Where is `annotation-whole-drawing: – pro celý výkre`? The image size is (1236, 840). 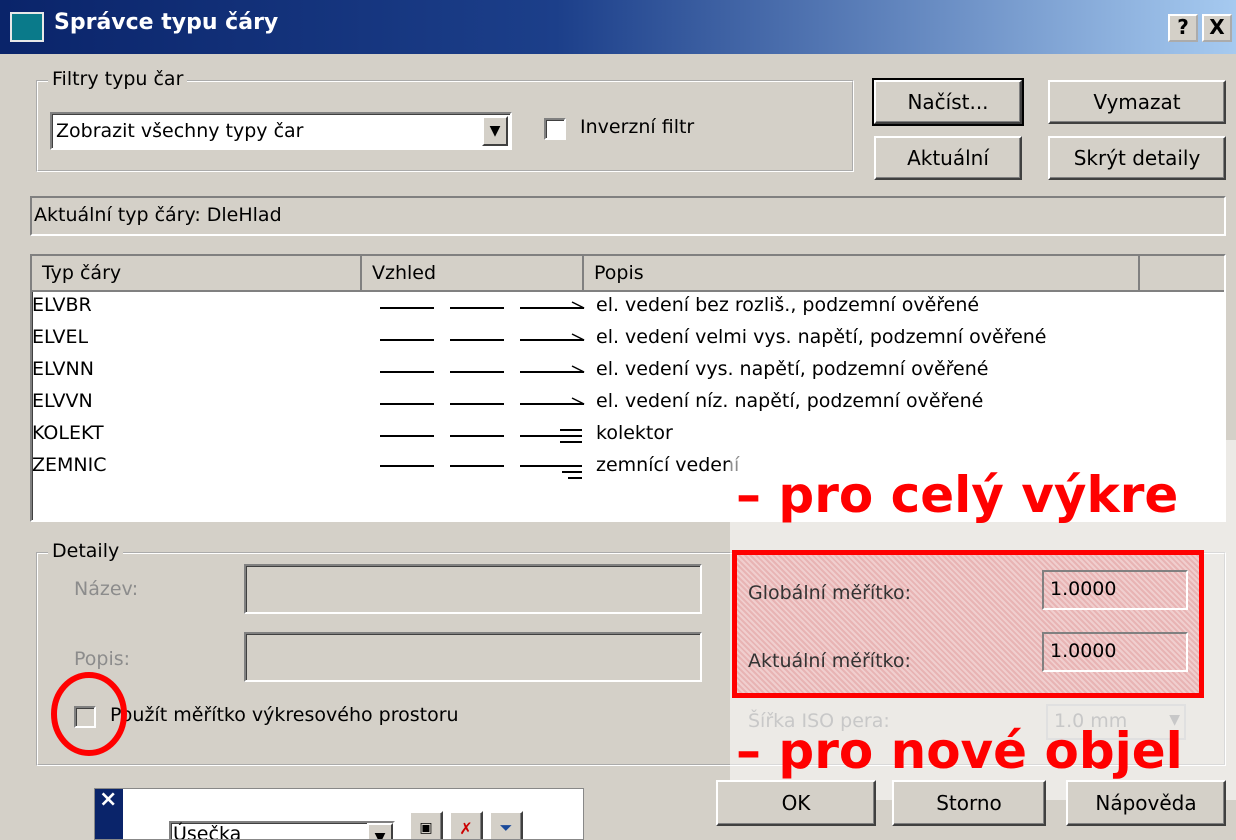 annotation-whole-drawing: – pro celý výkre is located at coordinates (957, 495).